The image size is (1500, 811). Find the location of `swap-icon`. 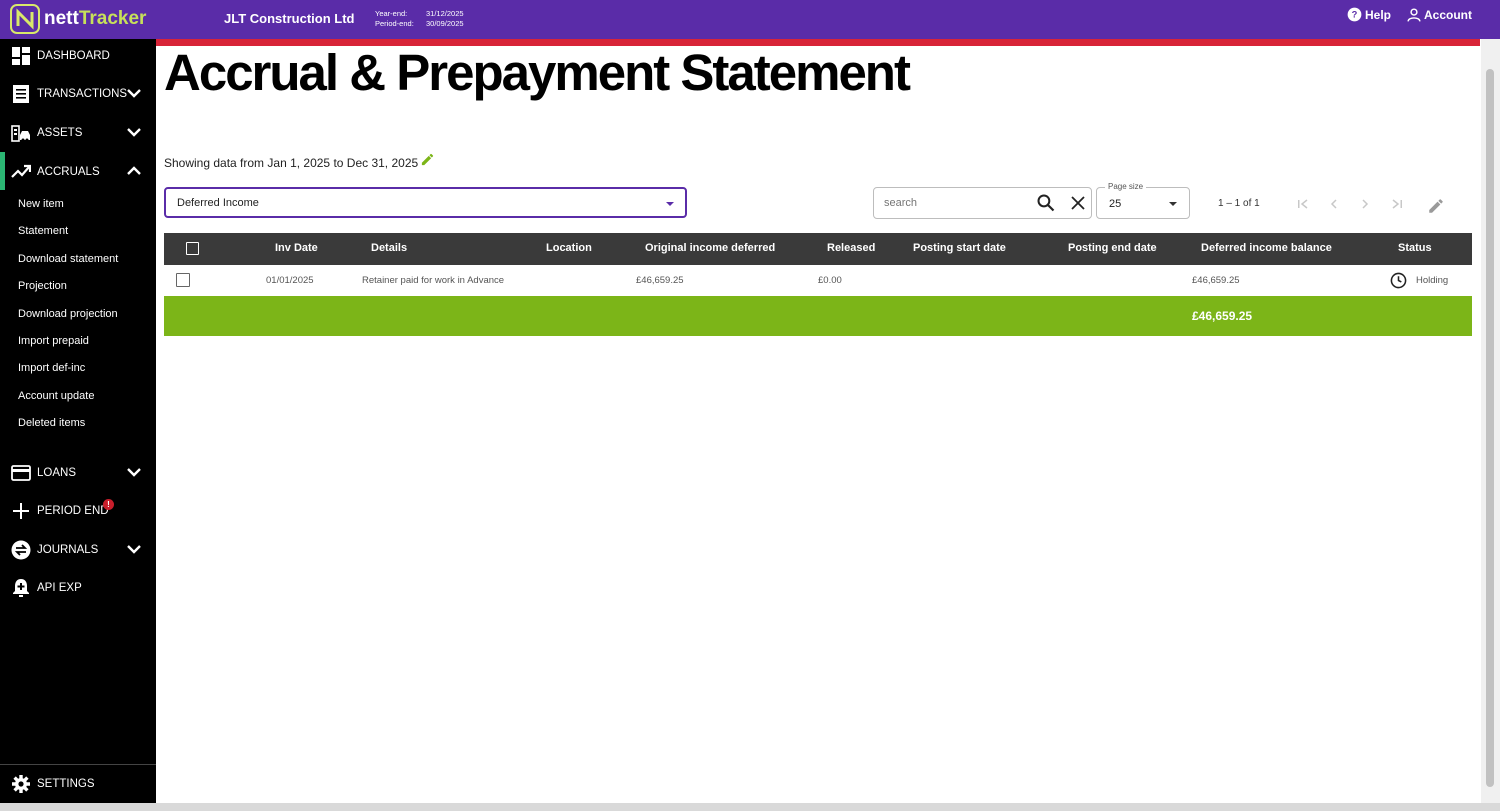

swap-icon is located at coordinates (21, 550).